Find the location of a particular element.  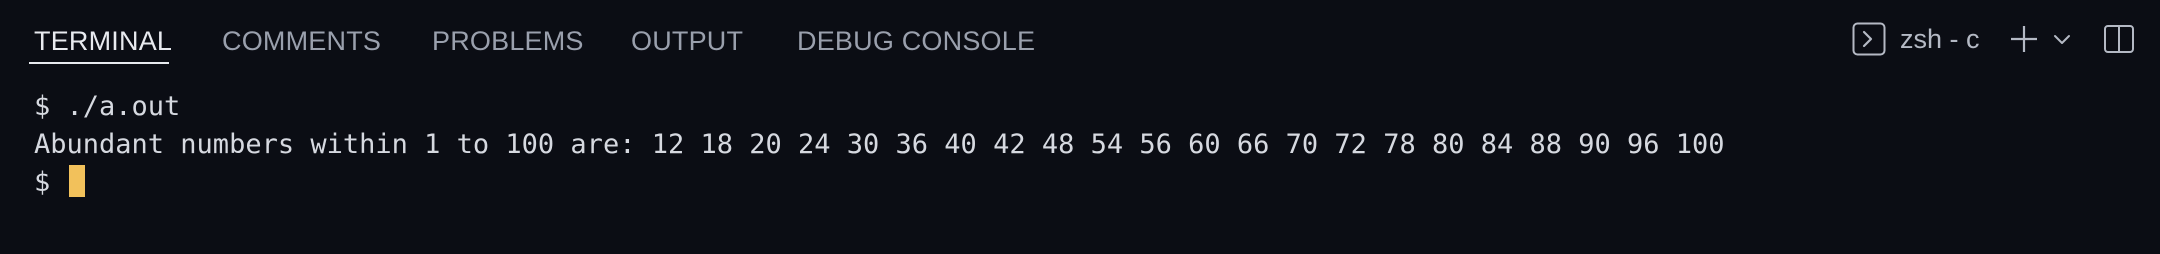

tab-debug-console: DEBUG CONSOLE is located at coordinates (916, 41).